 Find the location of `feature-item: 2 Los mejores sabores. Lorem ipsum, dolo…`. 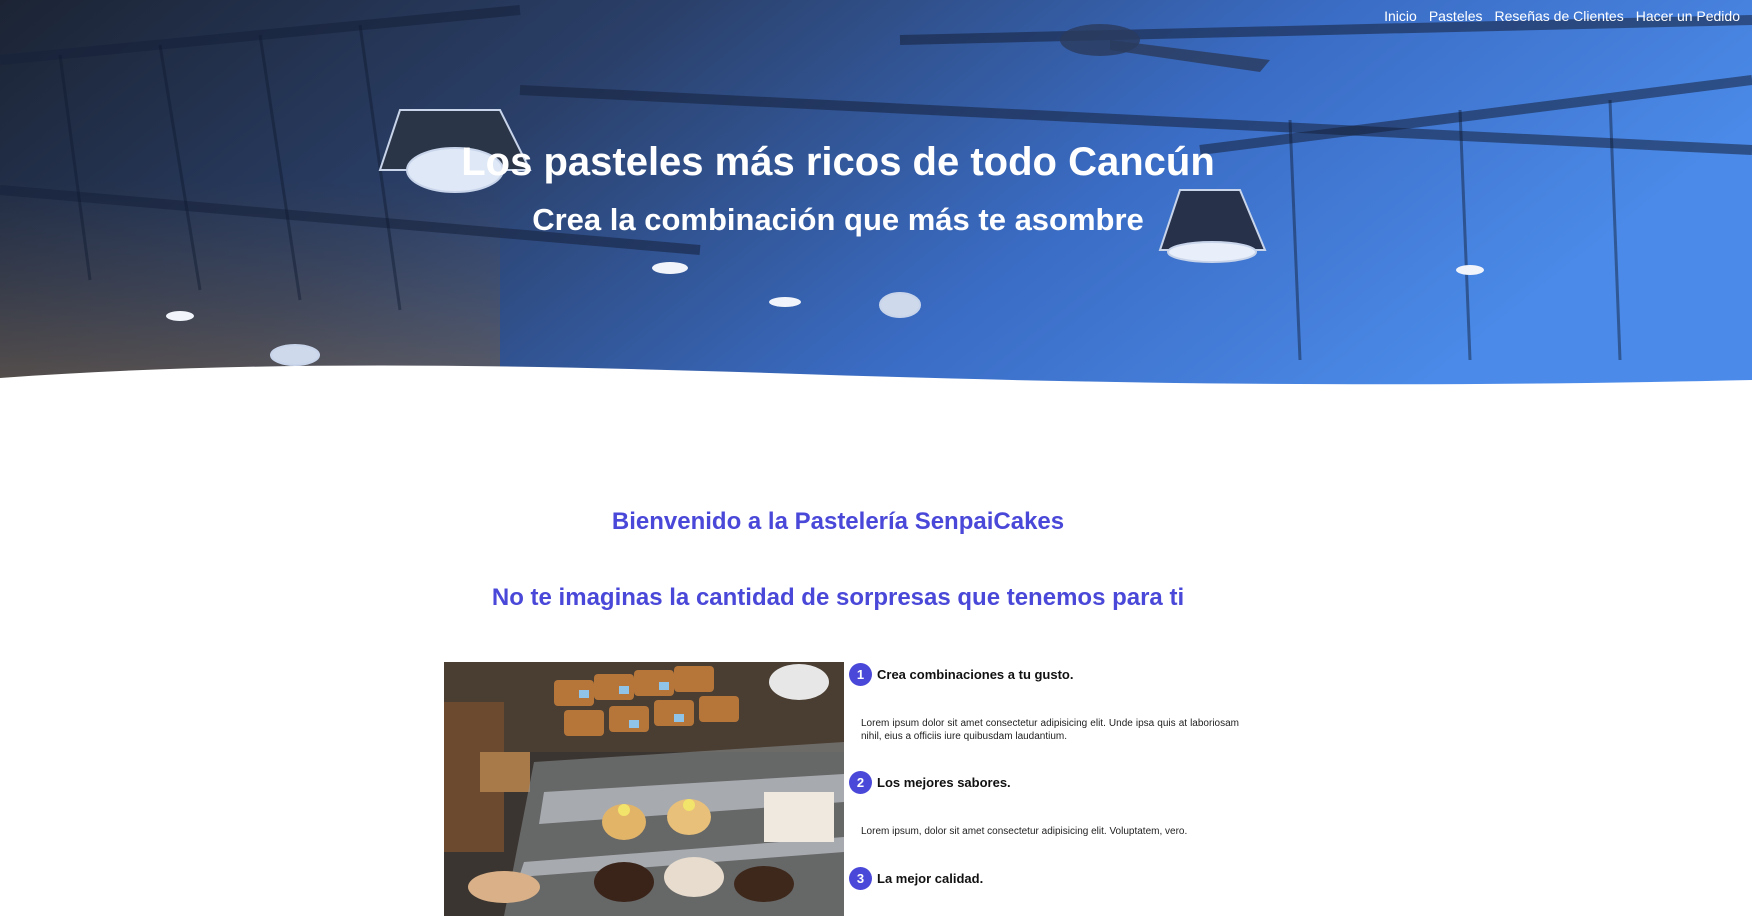

feature-item: 2 Los mejores sabores. Lorem ipsum, dolo… is located at coordinates (1044, 804).